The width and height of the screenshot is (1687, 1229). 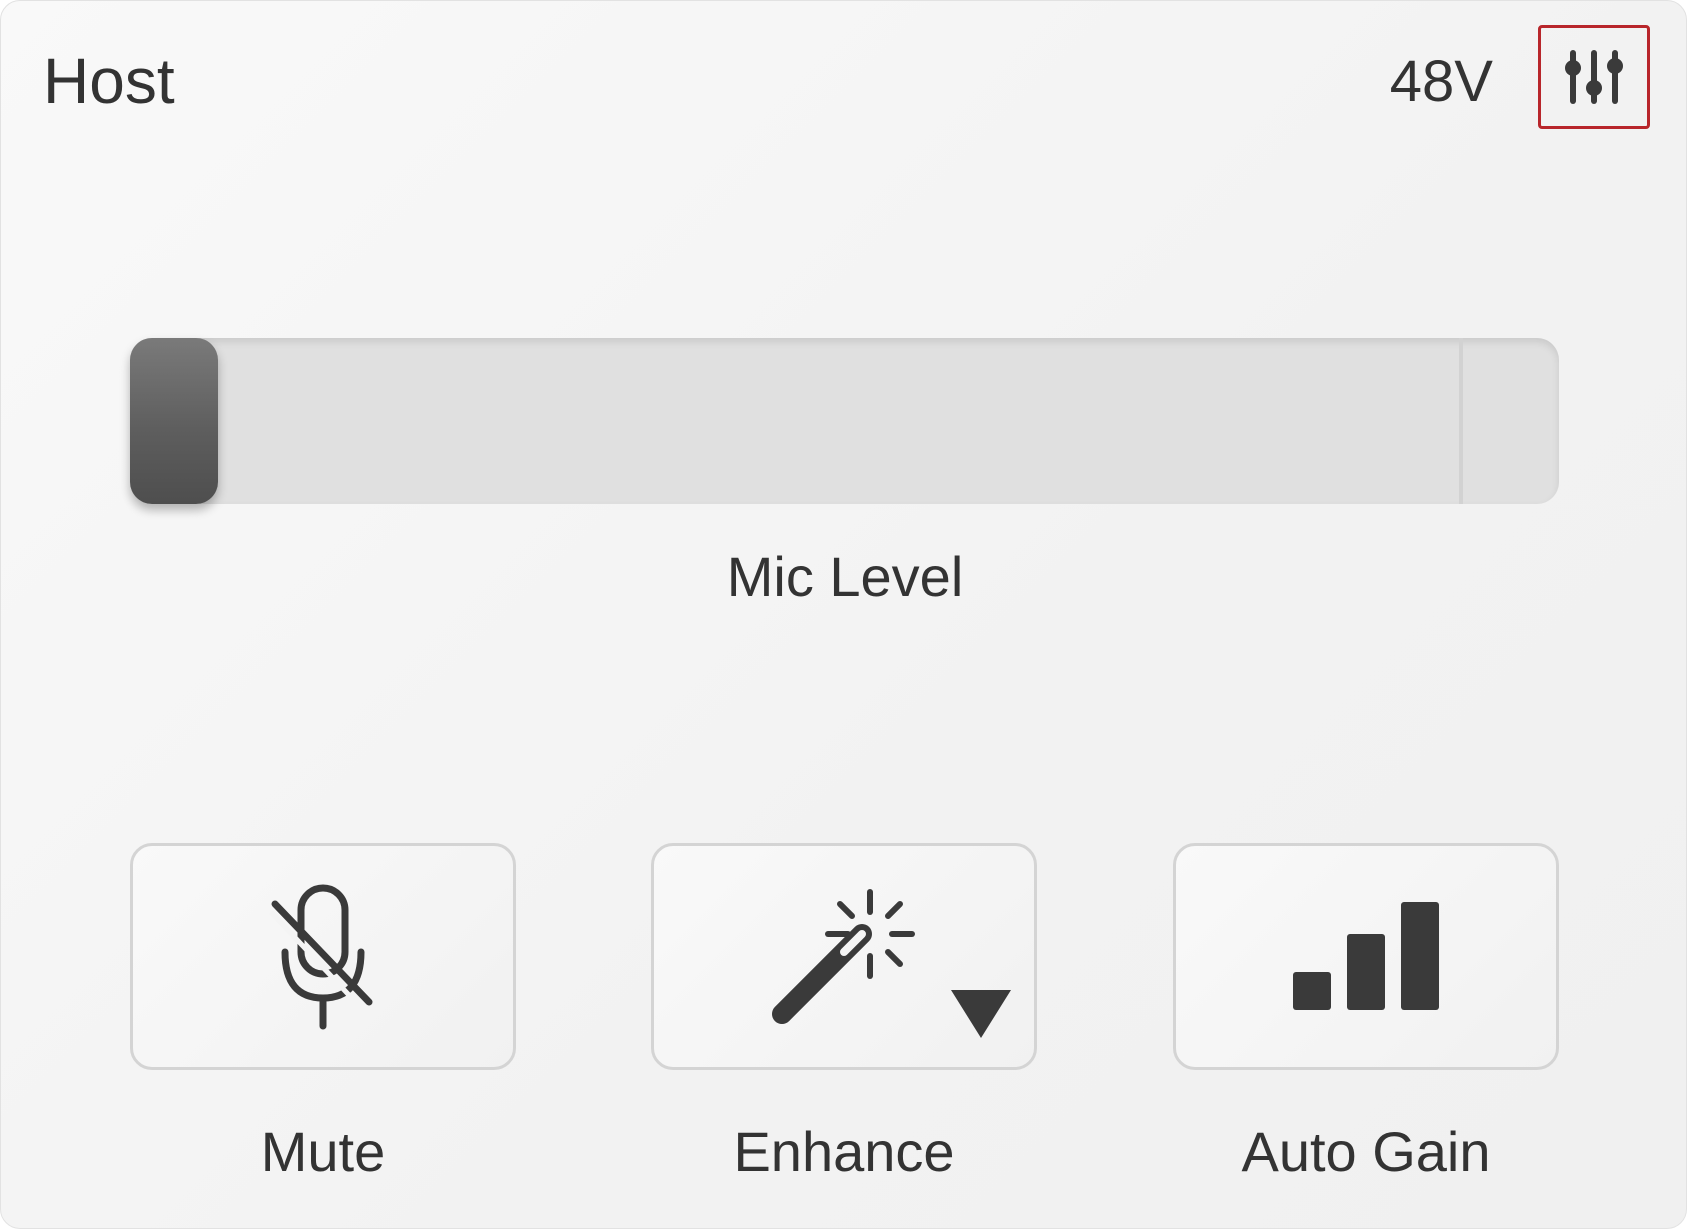 I want to click on settings-button, so click(x=1594, y=77).